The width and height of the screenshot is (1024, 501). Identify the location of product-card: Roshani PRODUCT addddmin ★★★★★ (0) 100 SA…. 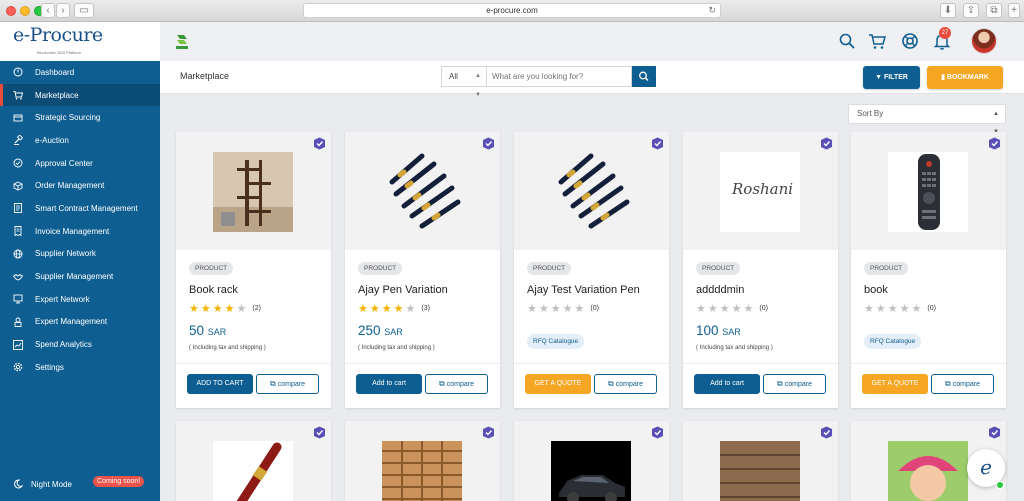
(760, 270).